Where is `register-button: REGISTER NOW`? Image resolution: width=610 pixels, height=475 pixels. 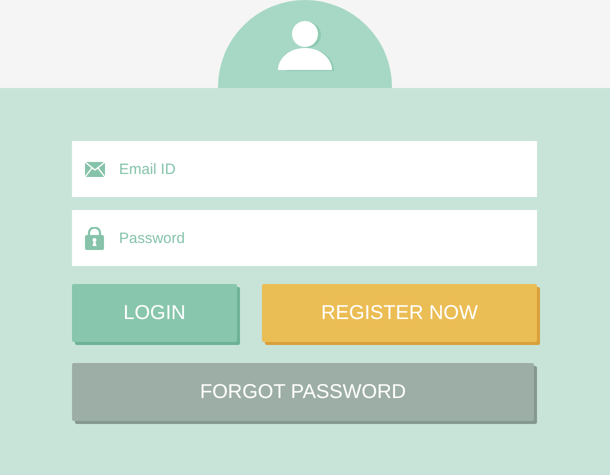 register-button: REGISTER NOW is located at coordinates (399, 313).